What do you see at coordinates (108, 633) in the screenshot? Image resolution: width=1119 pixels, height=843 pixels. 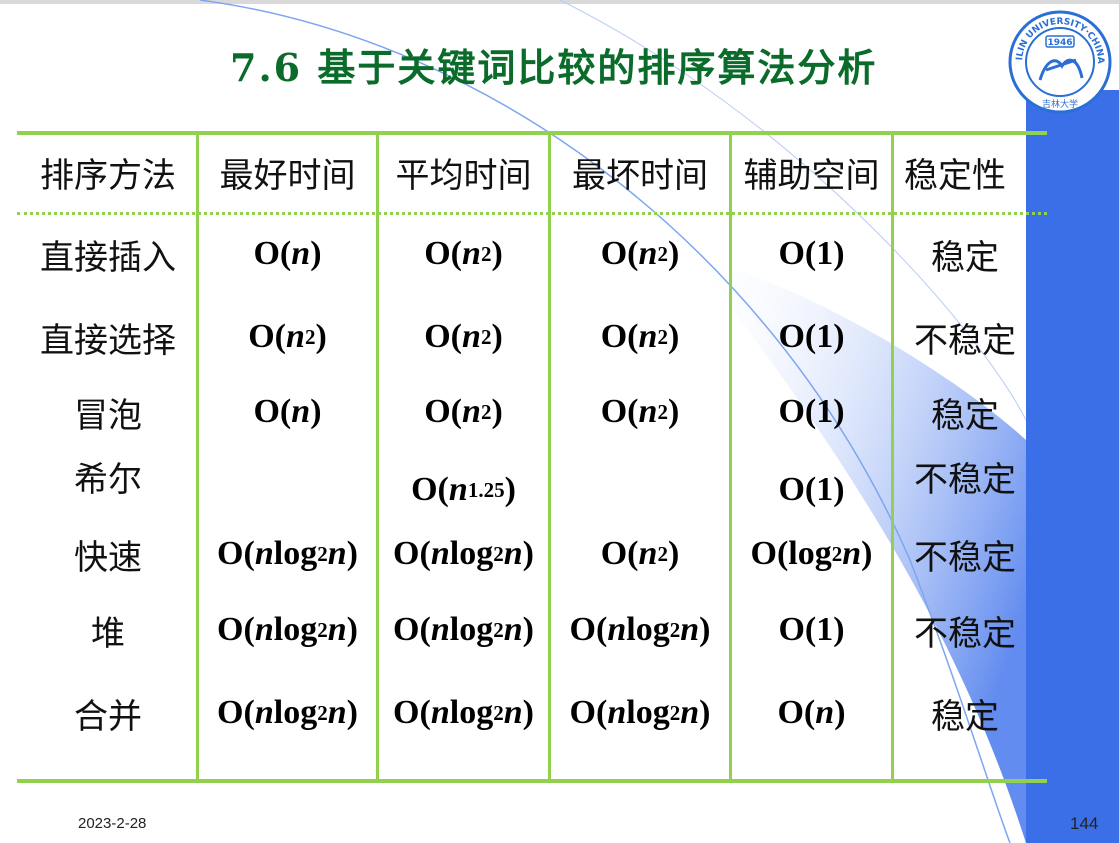 I see `cell-method-name: 堆` at bounding box center [108, 633].